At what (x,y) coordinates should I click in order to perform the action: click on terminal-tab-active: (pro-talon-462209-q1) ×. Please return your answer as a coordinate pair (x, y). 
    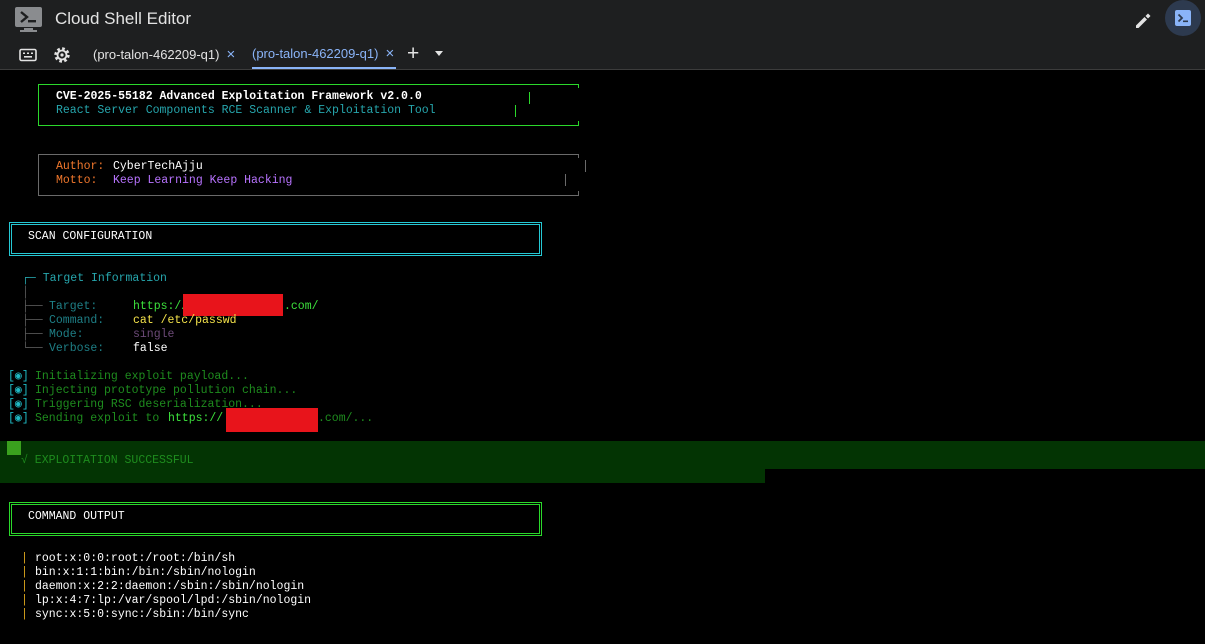
    Looking at the image, I should click on (324, 54).